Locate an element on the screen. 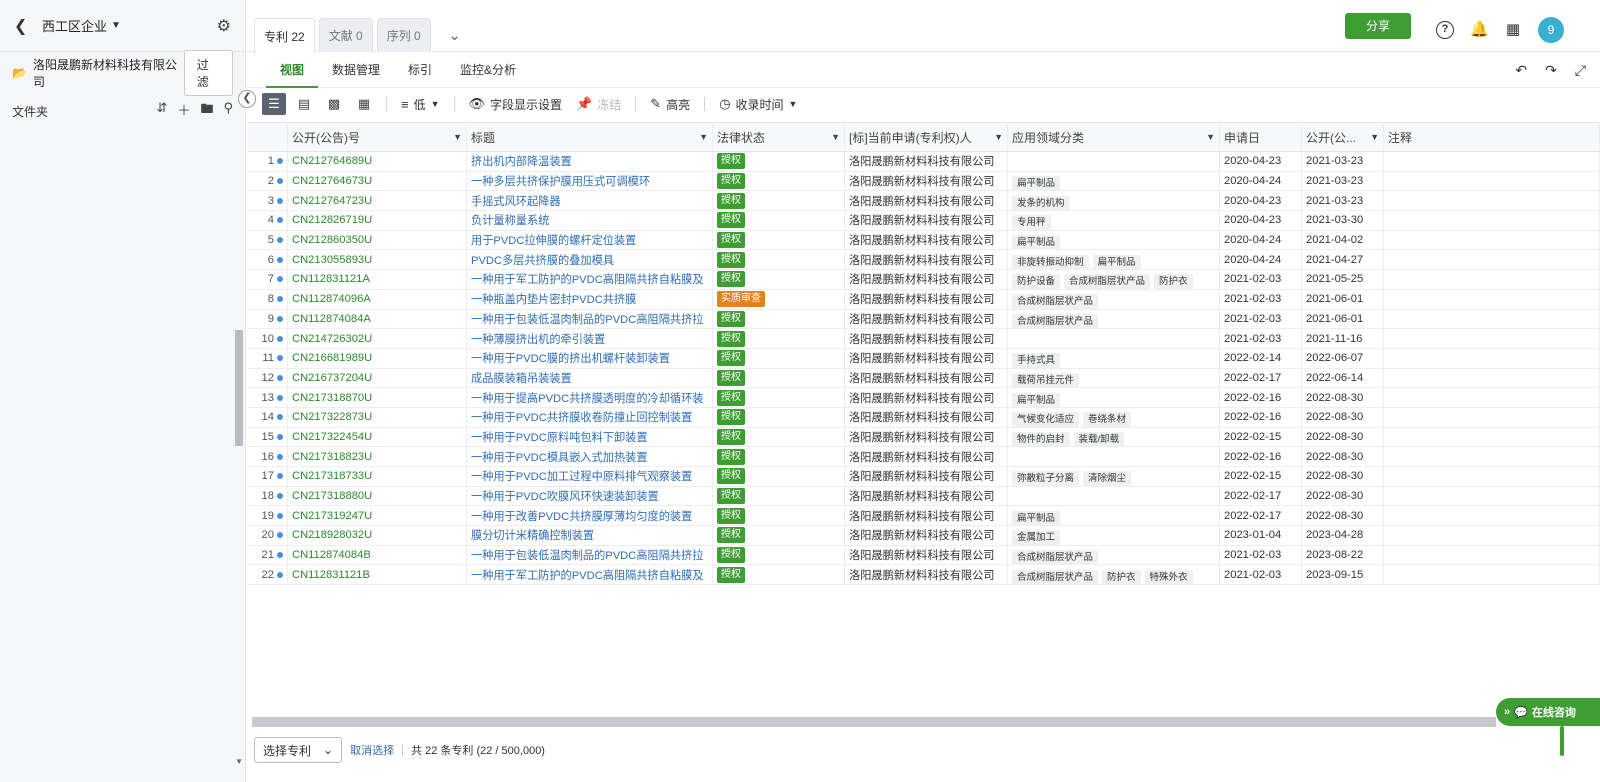 Image resolution: width=1600 pixels, height=782 pixels. freeze-button: 📌 冻结 is located at coordinates (598, 104).